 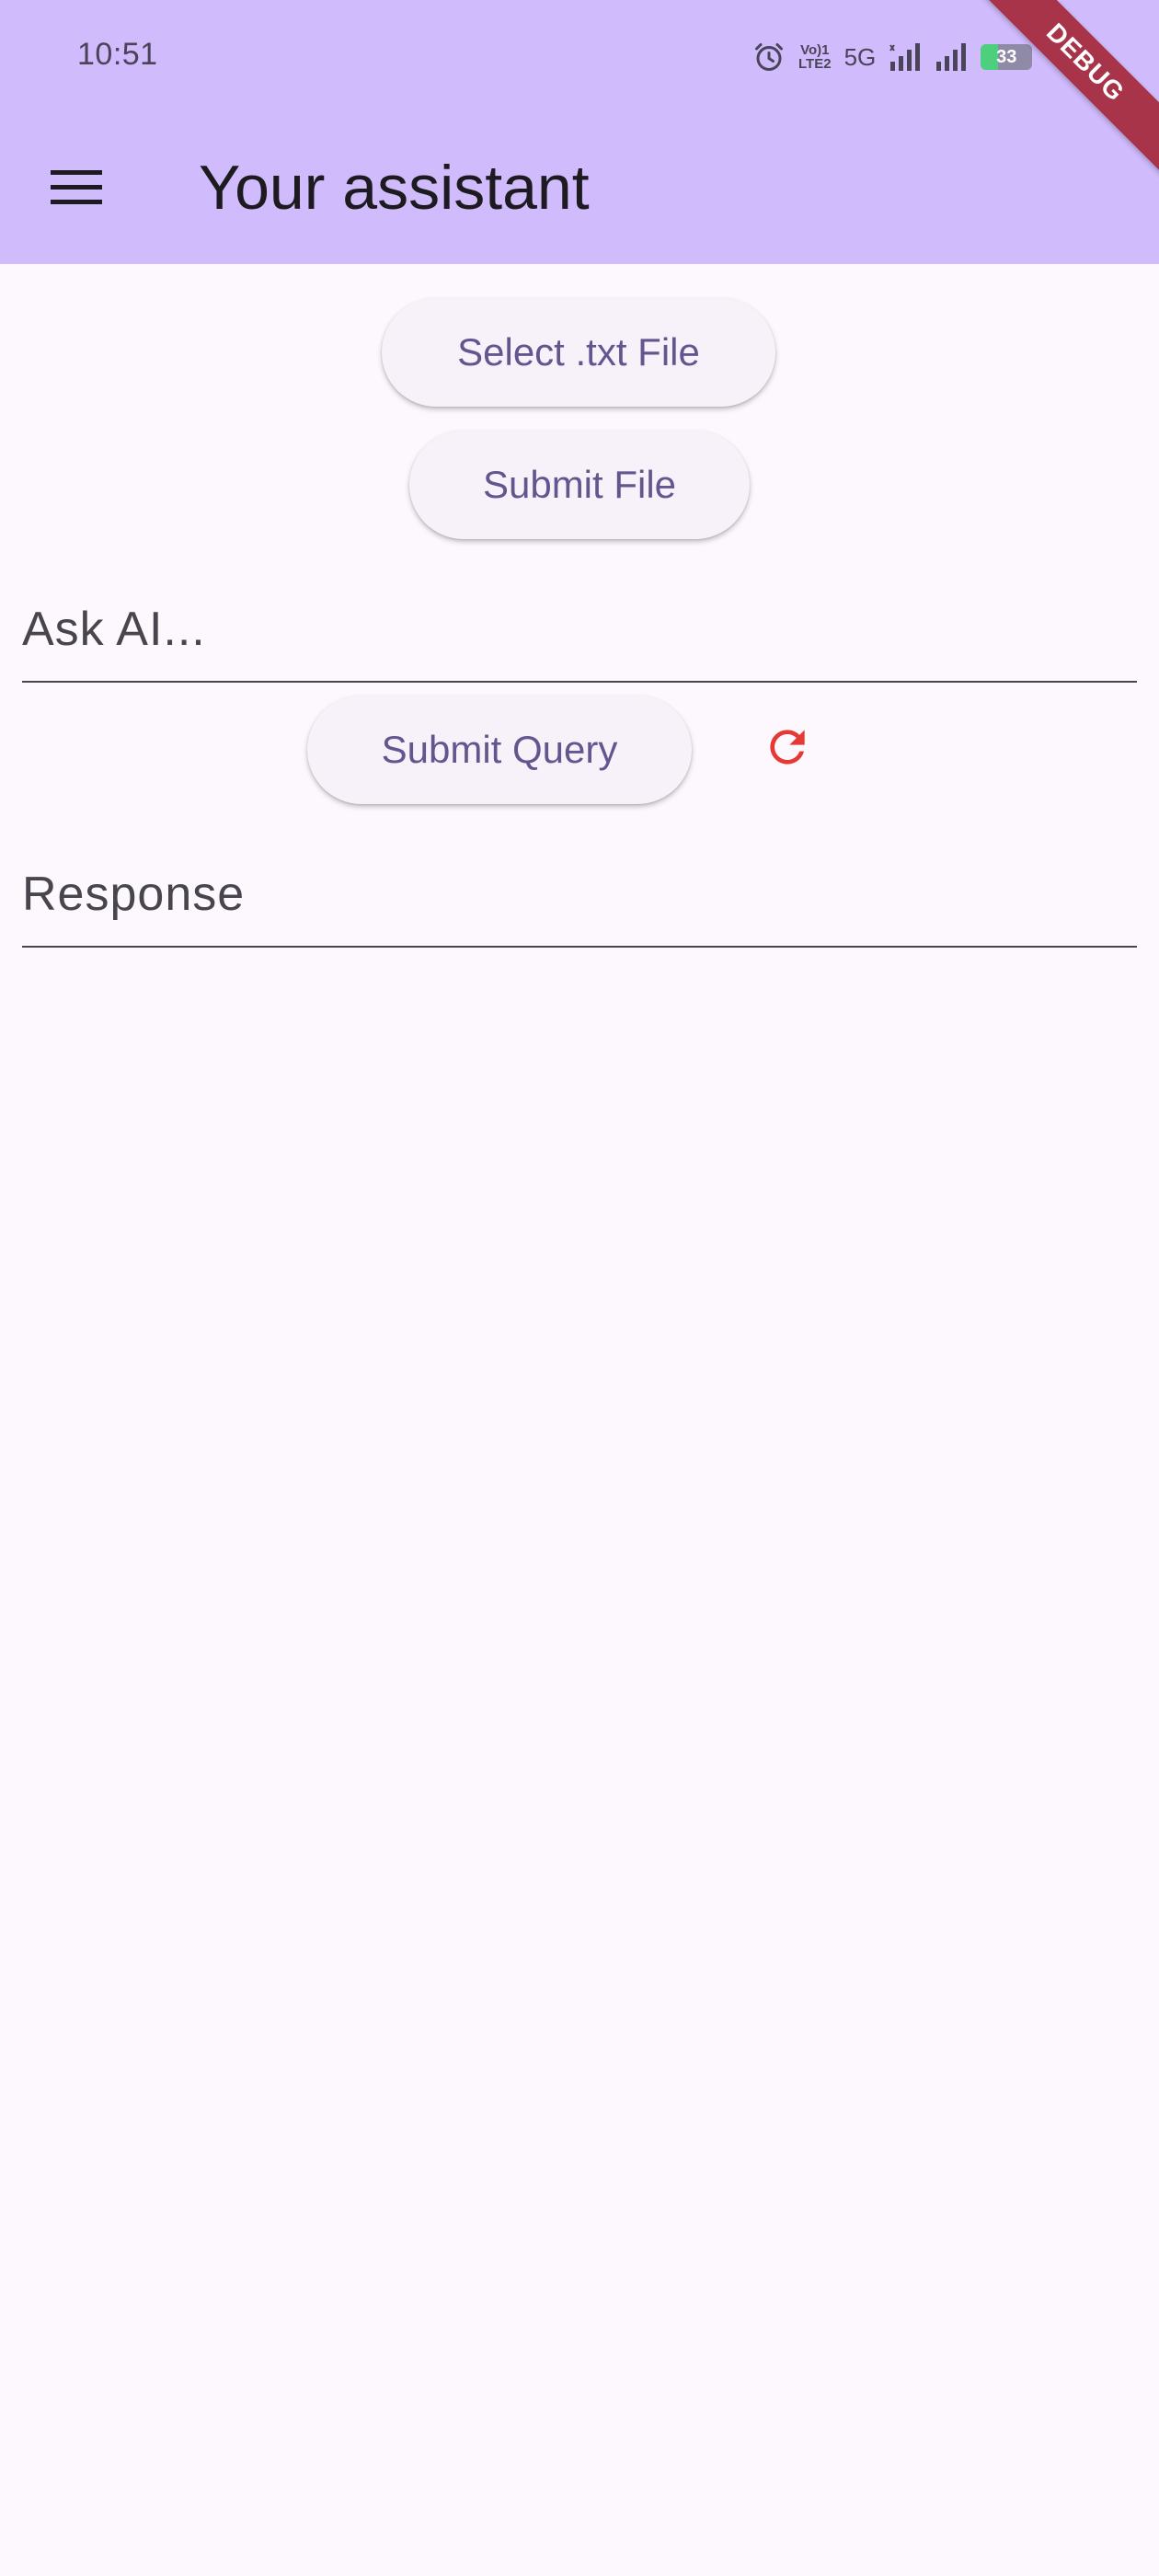 I want to click on status-icons: Vo)1 LTE2 5G 33, so click(x=892, y=57).